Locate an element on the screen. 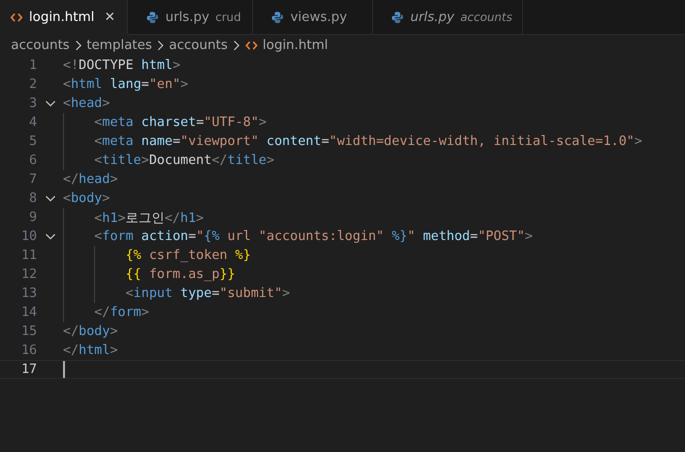  code-line: <meta charset="UTF-8"> is located at coordinates (180, 122).